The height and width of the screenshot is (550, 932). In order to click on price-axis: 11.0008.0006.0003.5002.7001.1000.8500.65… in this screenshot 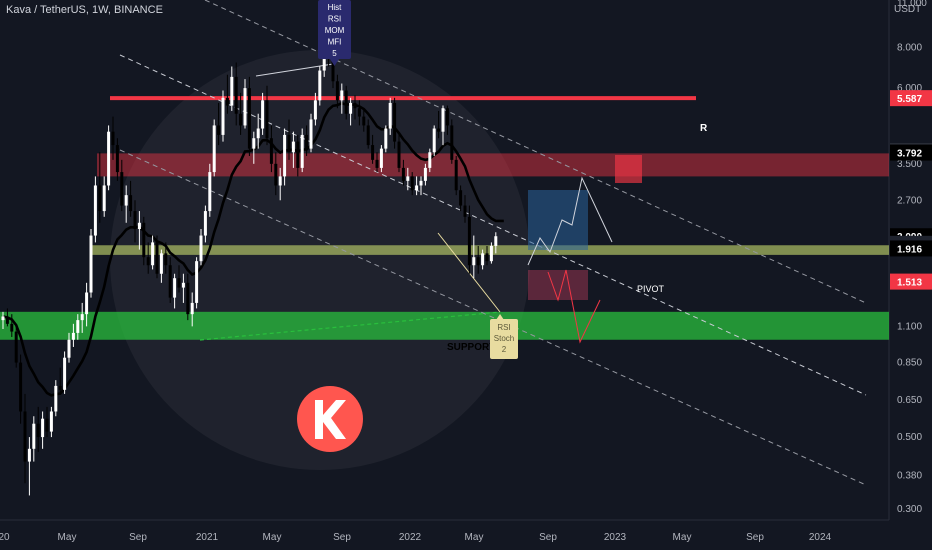, I will do `click(912, 257)`.